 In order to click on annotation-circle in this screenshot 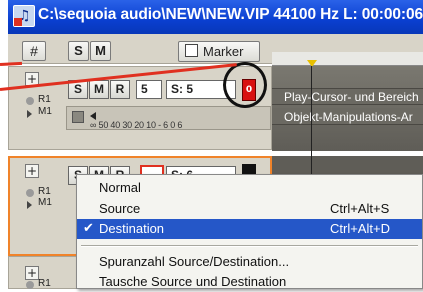, I will do `click(245, 85)`.